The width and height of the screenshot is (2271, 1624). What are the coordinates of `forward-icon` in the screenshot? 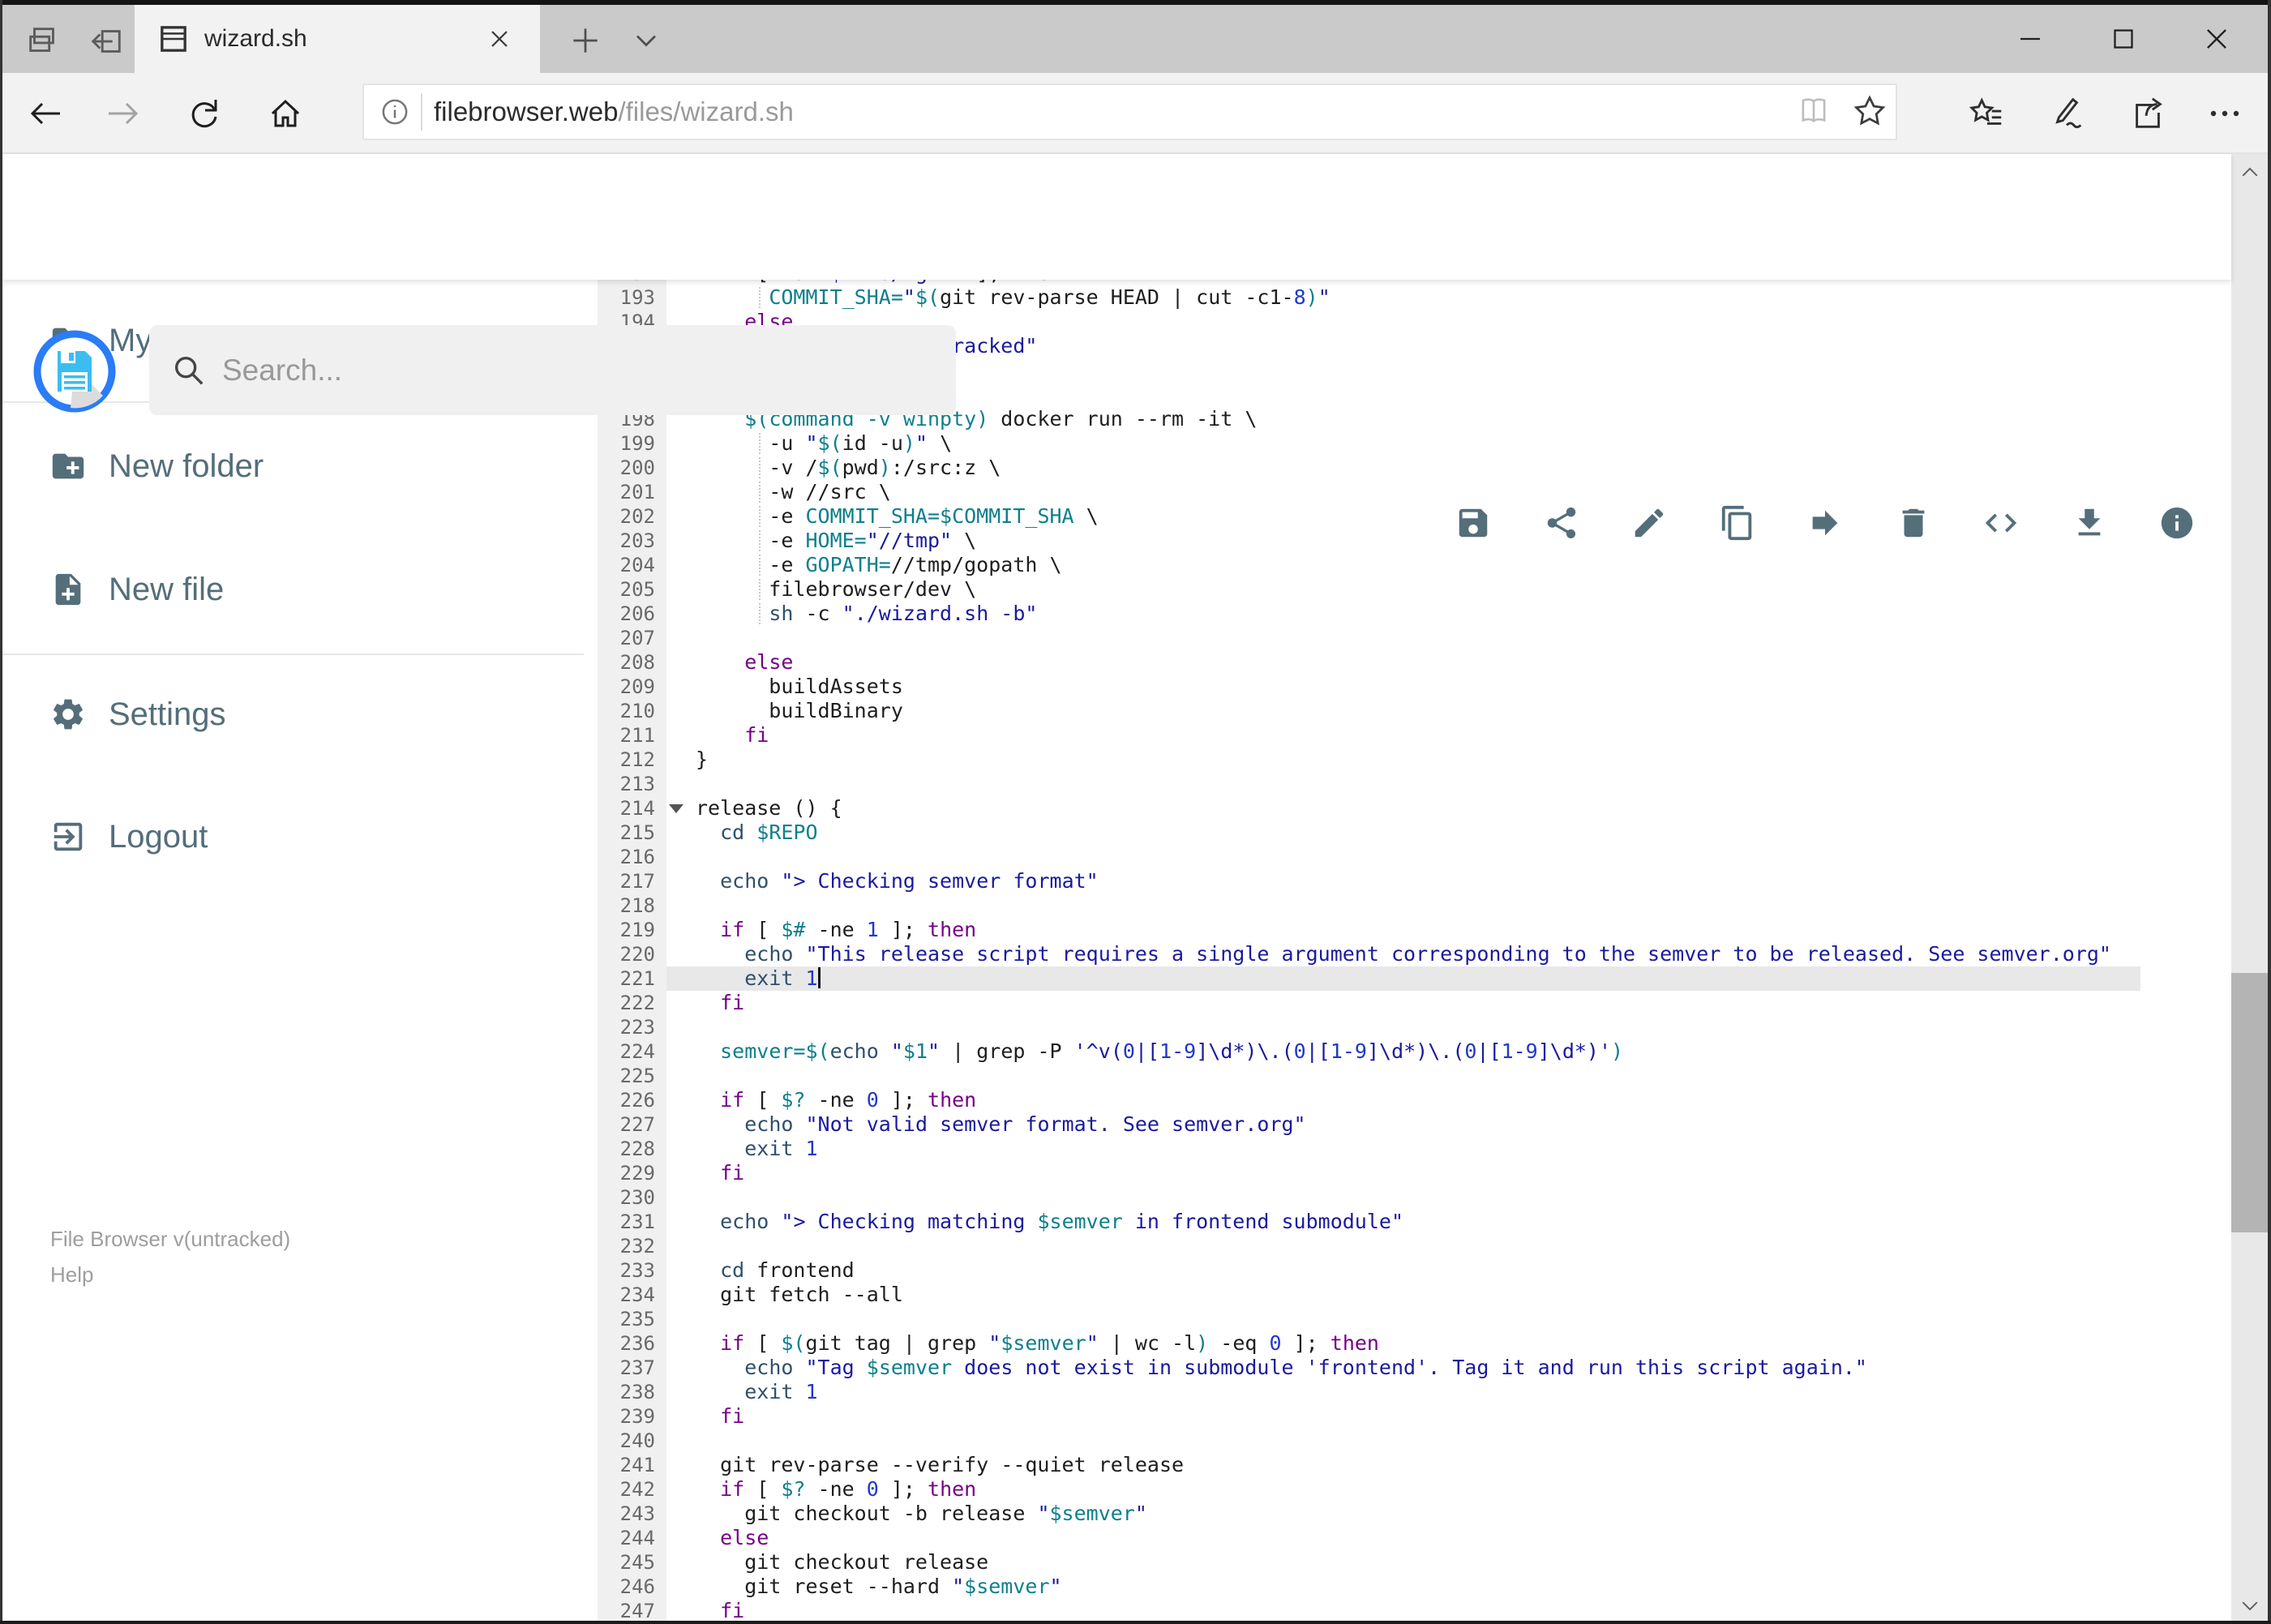 It's located at (124, 113).